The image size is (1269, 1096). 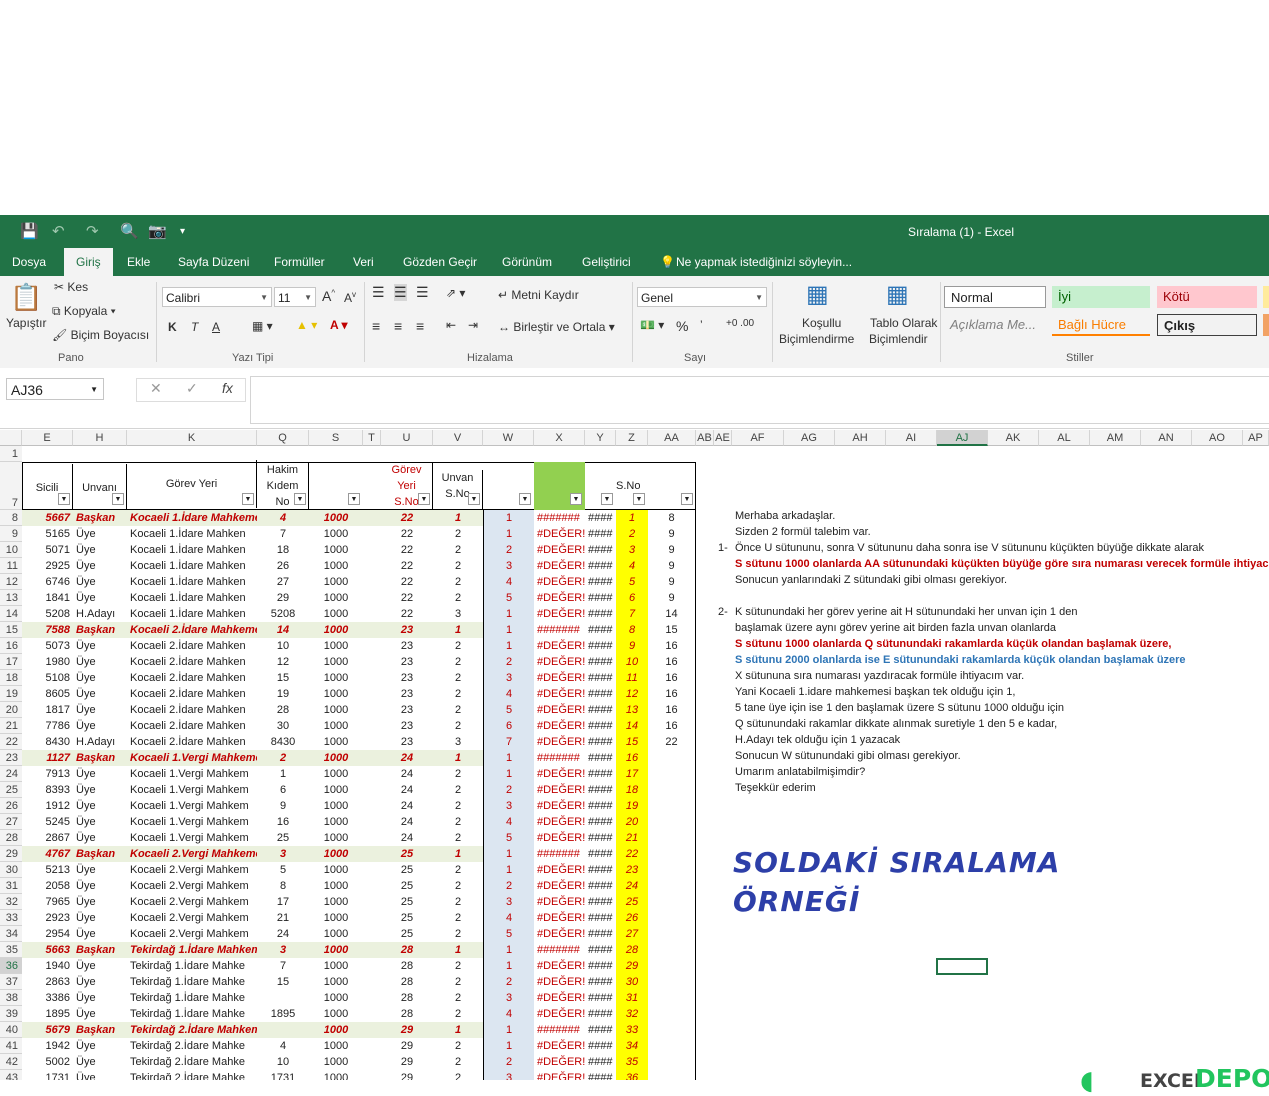 I want to click on undo-icon: ↶, so click(x=58, y=231).